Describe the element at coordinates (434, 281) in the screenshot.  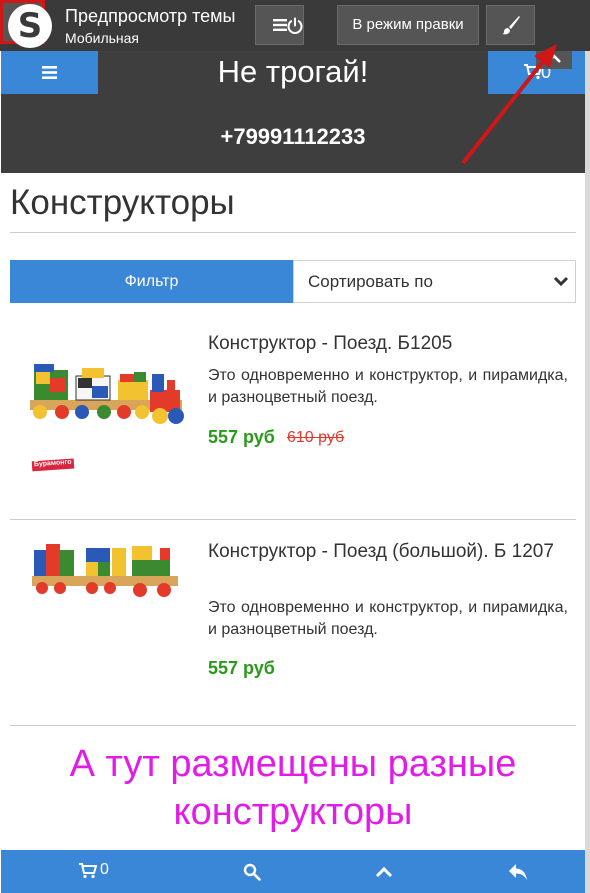
I see `sort-select: Сортировать по` at that location.